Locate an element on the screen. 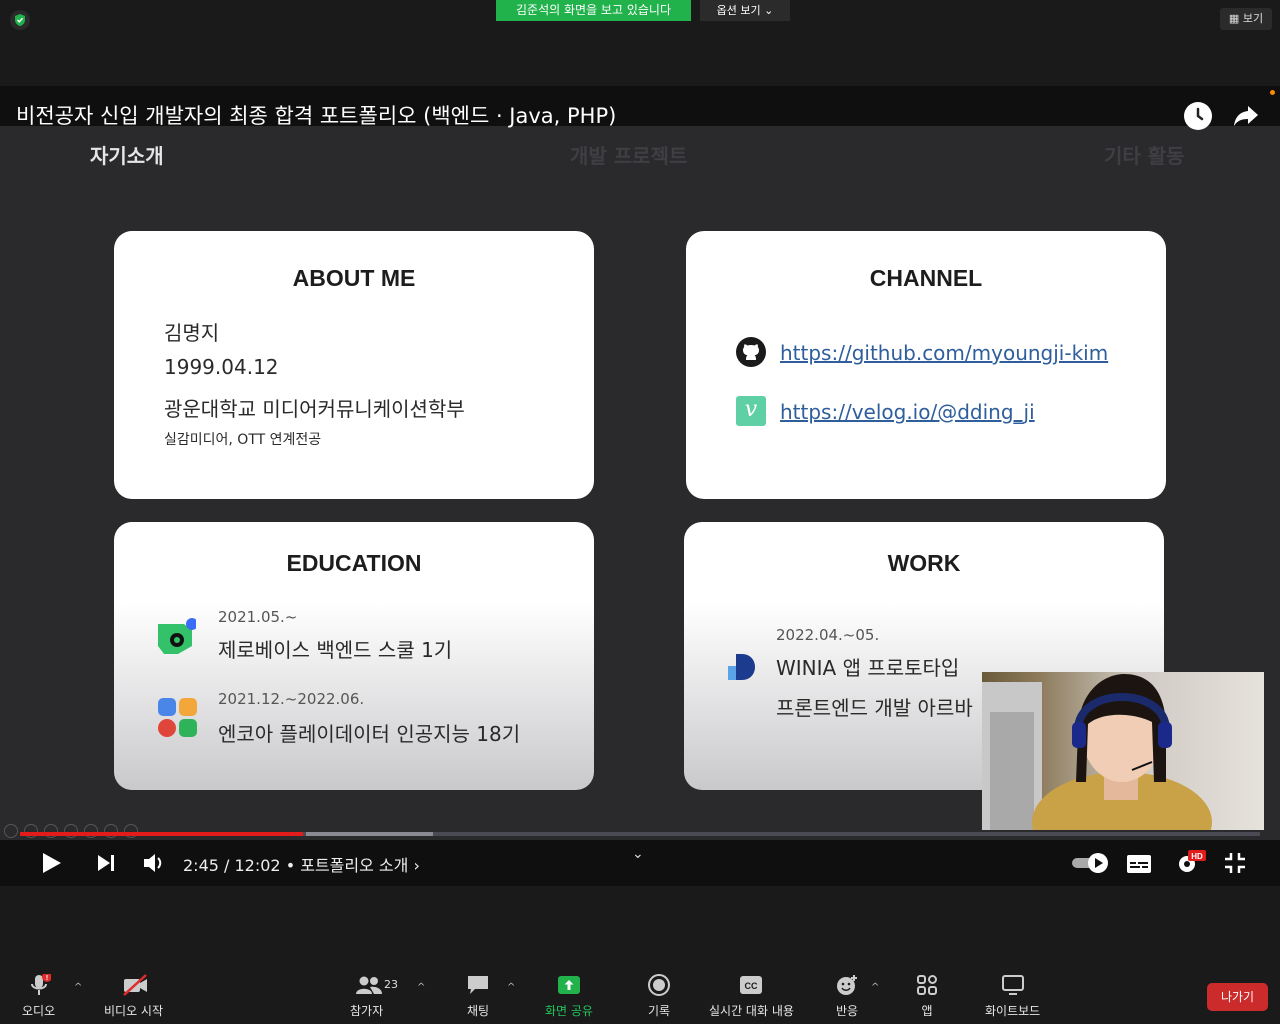  settings-icon: HD is located at coordinates (1191, 865).